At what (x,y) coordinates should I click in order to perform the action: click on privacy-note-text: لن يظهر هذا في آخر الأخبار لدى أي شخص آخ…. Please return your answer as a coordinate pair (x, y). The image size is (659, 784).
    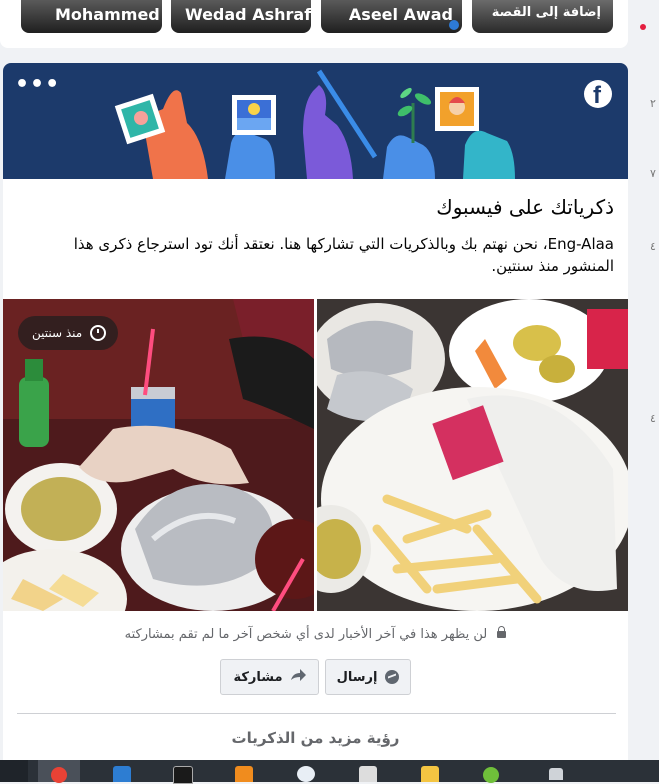
    Looking at the image, I should click on (306, 634).